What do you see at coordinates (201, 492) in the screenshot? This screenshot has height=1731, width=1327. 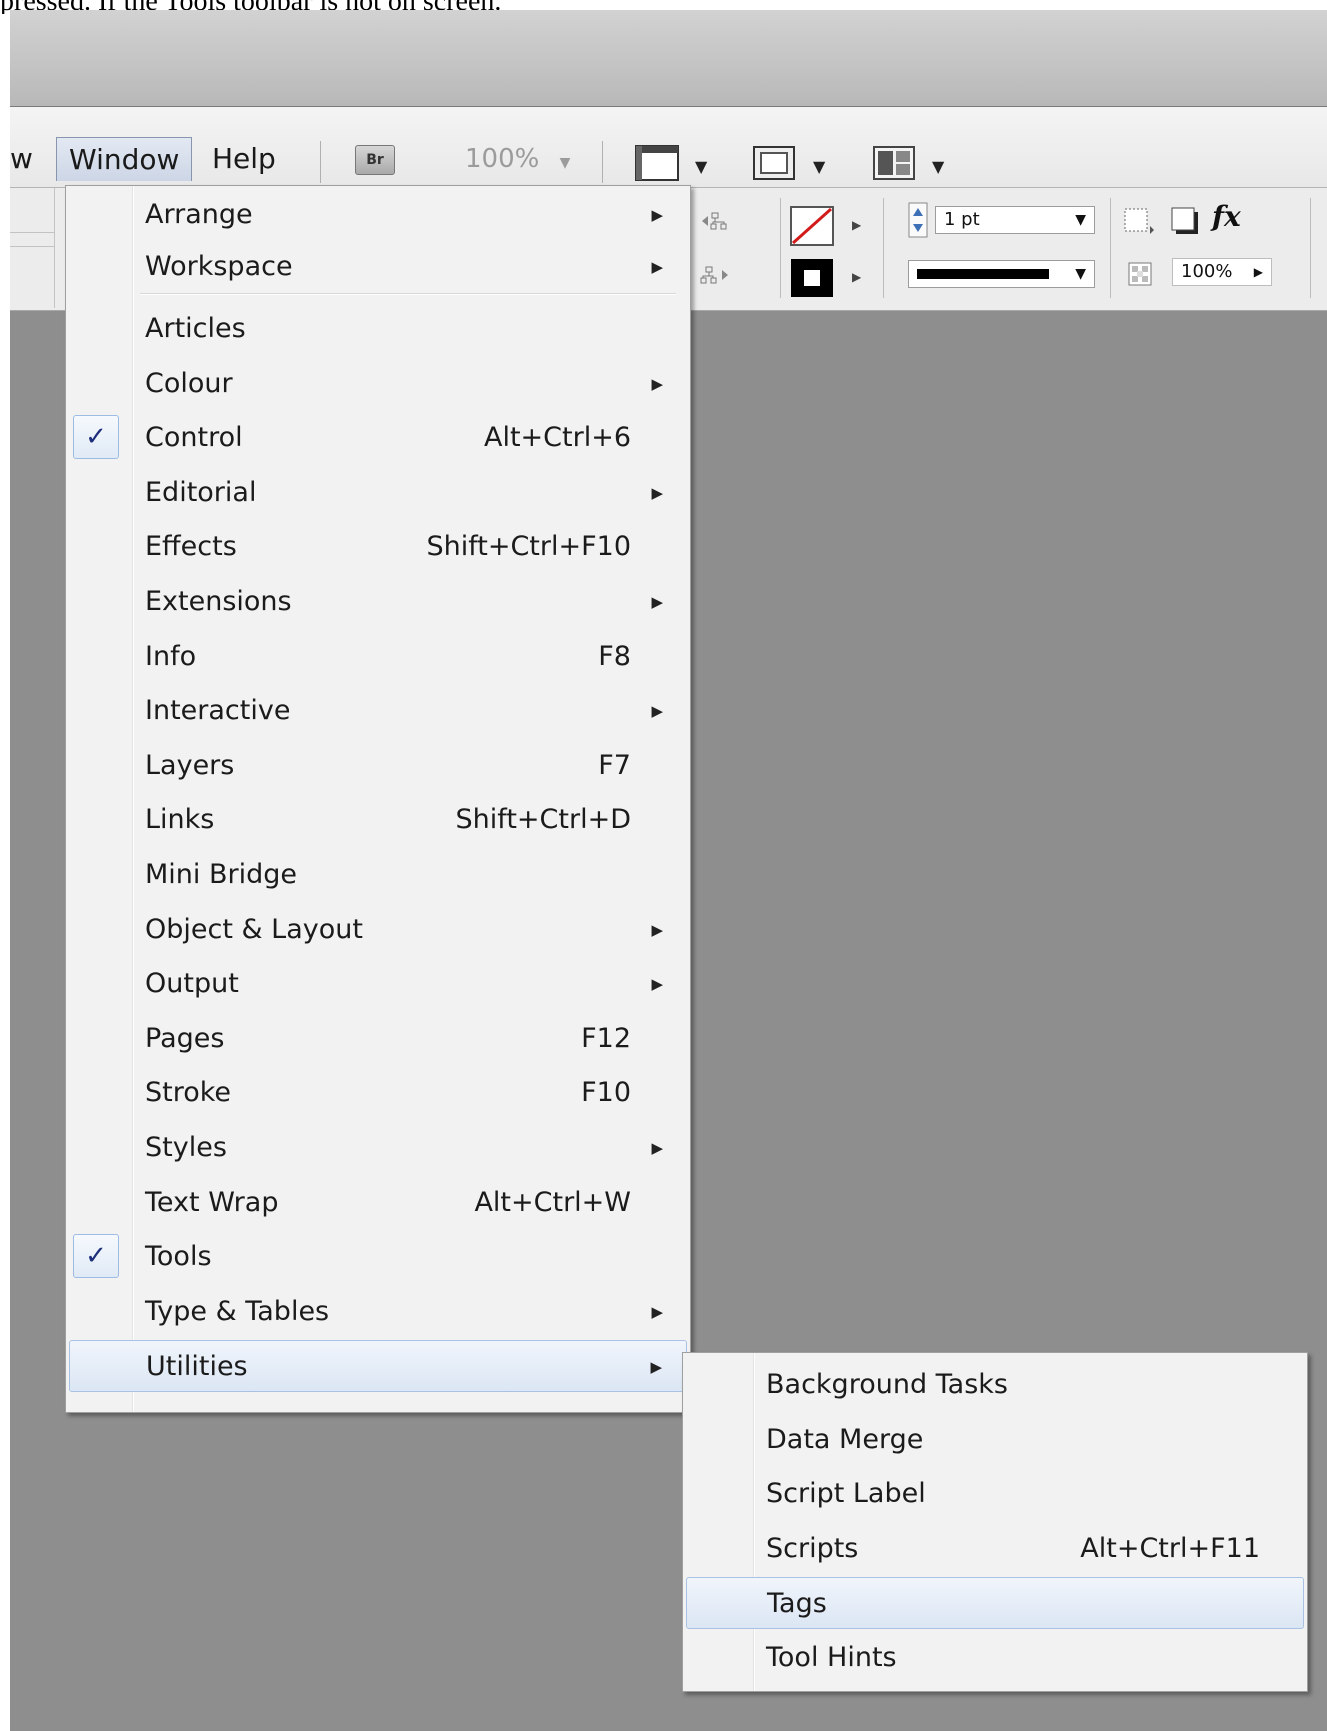 I see `menu-item-label: Editorial` at bounding box center [201, 492].